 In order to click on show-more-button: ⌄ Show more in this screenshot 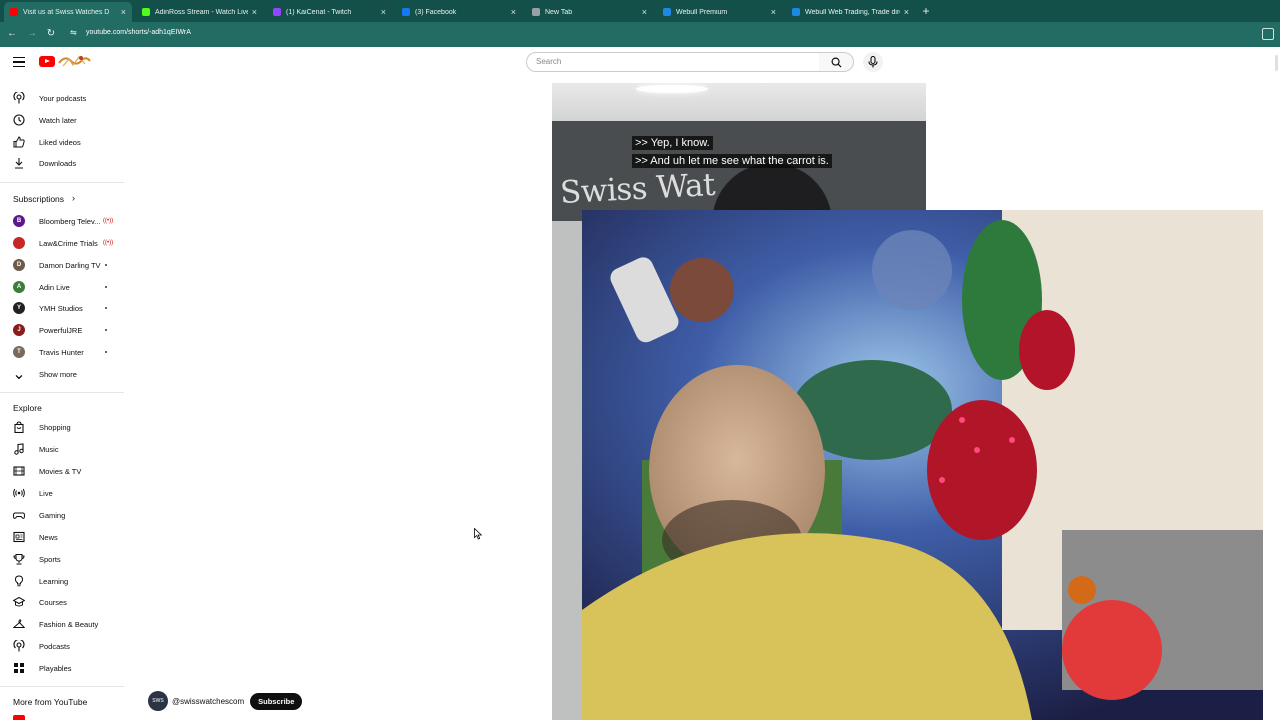, I will do `click(62, 374)`.